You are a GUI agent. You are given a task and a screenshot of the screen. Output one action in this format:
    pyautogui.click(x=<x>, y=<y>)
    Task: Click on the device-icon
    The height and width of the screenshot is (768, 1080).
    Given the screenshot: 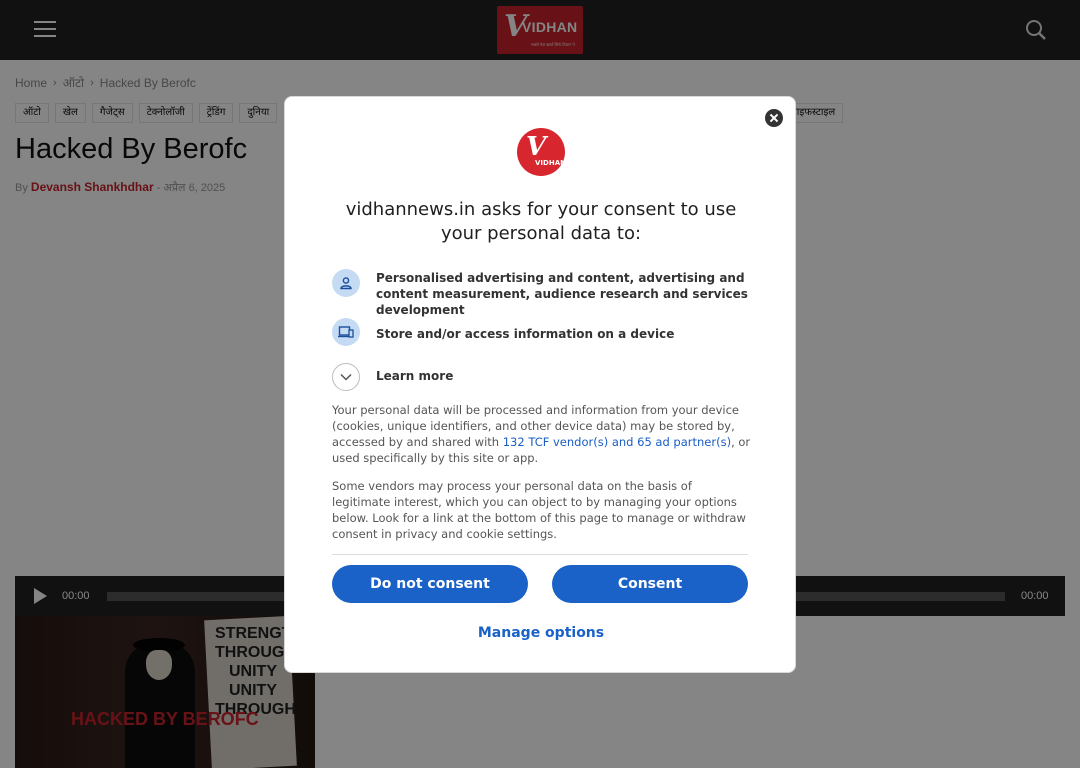 What is the action you would take?
    pyautogui.click(x=346, y=332)
    